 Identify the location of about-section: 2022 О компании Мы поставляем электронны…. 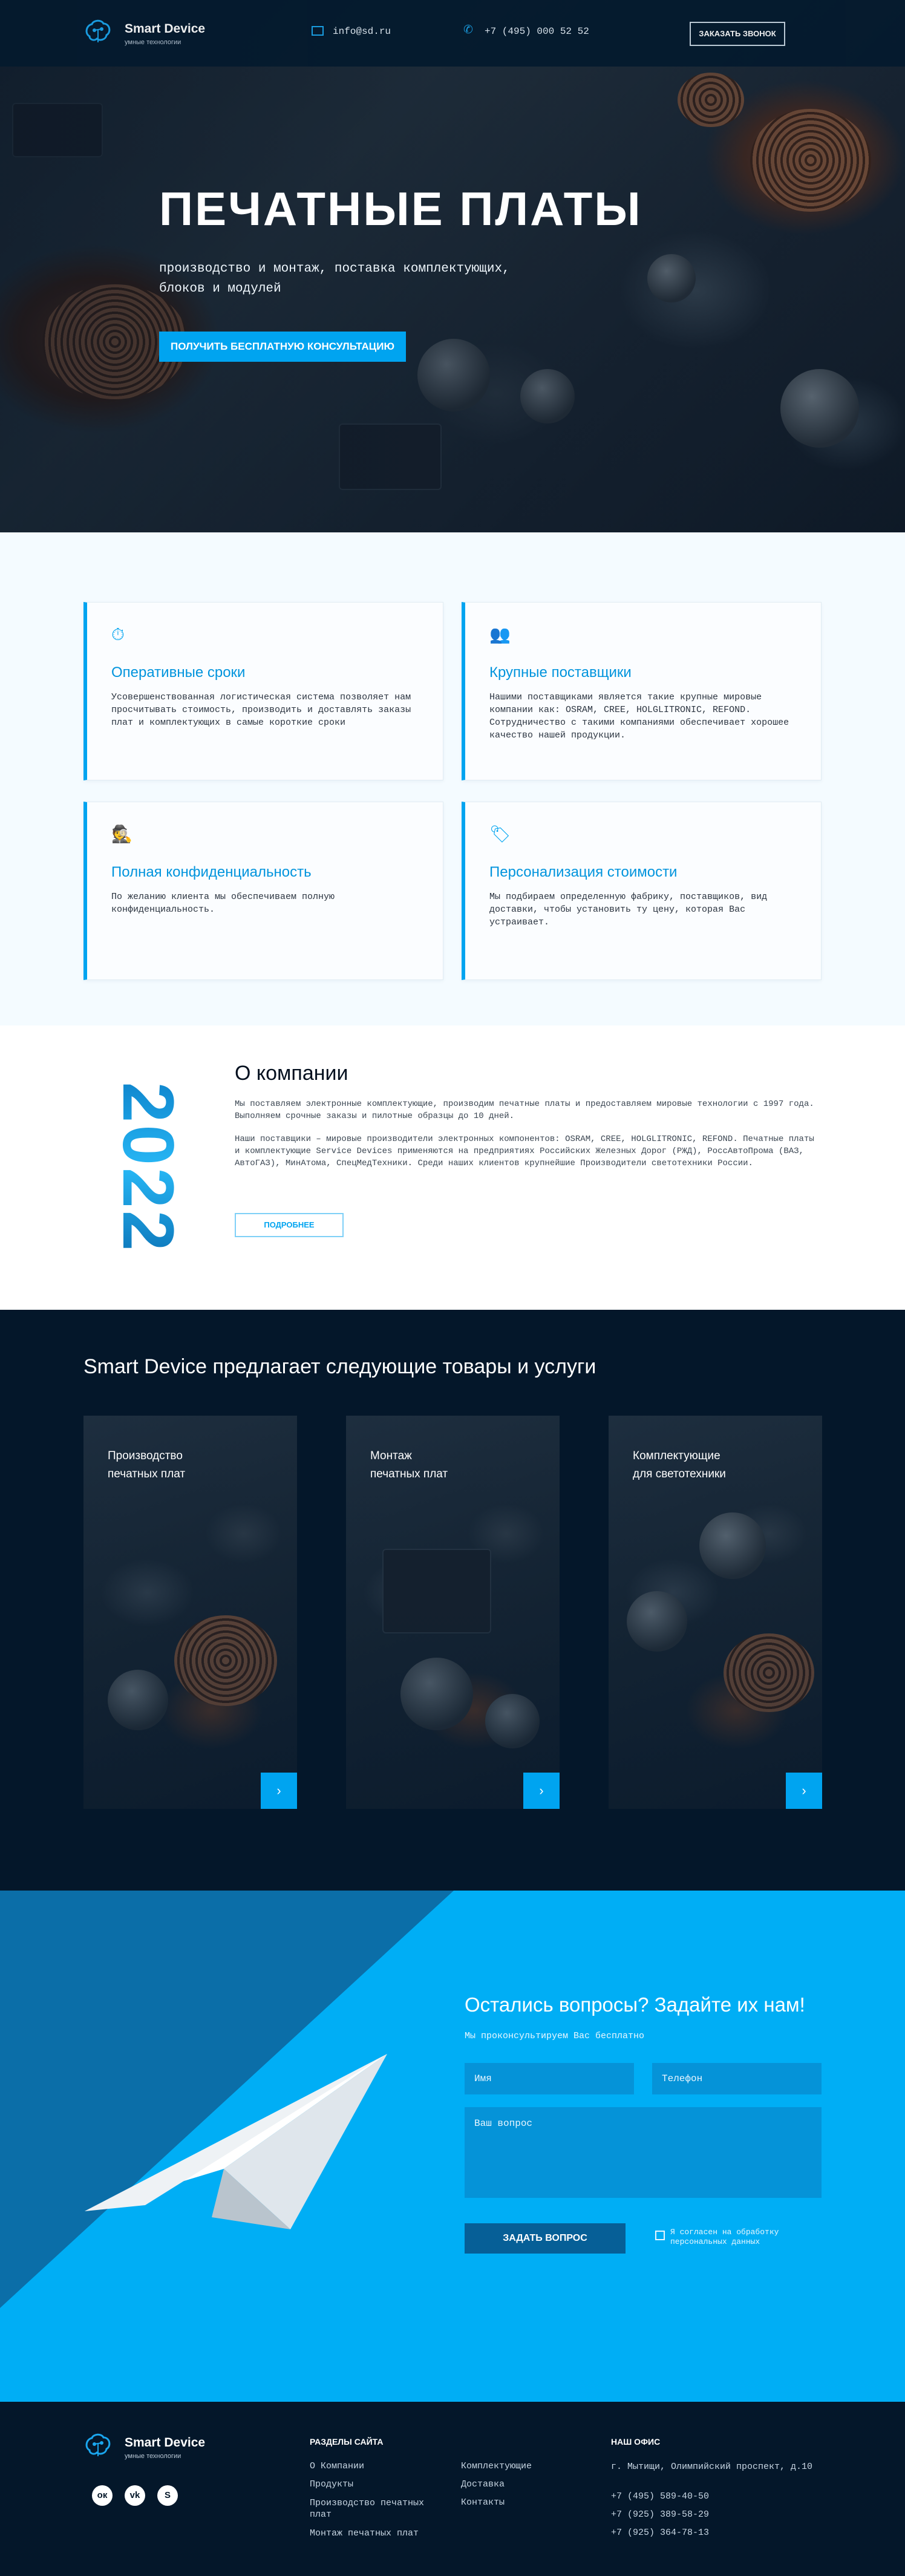
(452, 1167).